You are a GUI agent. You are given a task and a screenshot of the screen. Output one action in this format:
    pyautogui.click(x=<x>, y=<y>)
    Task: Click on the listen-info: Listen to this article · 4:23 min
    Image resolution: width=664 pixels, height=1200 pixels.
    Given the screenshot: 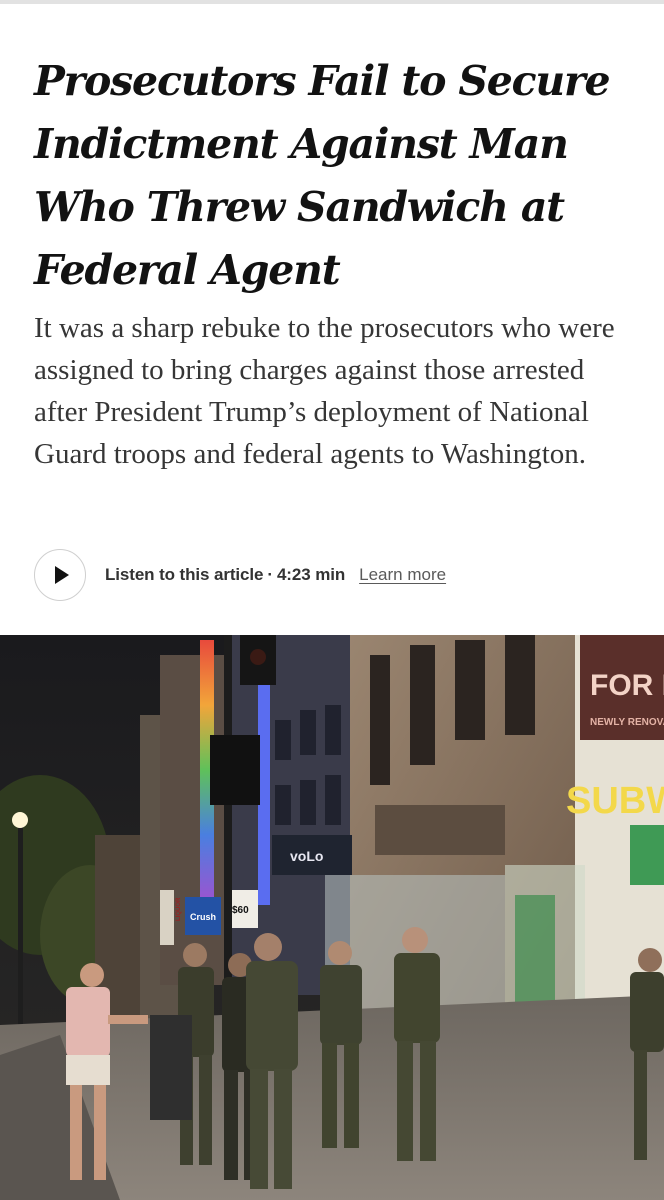 What is the action you would take?
    pyautogui.click(x=225, y=575)
    